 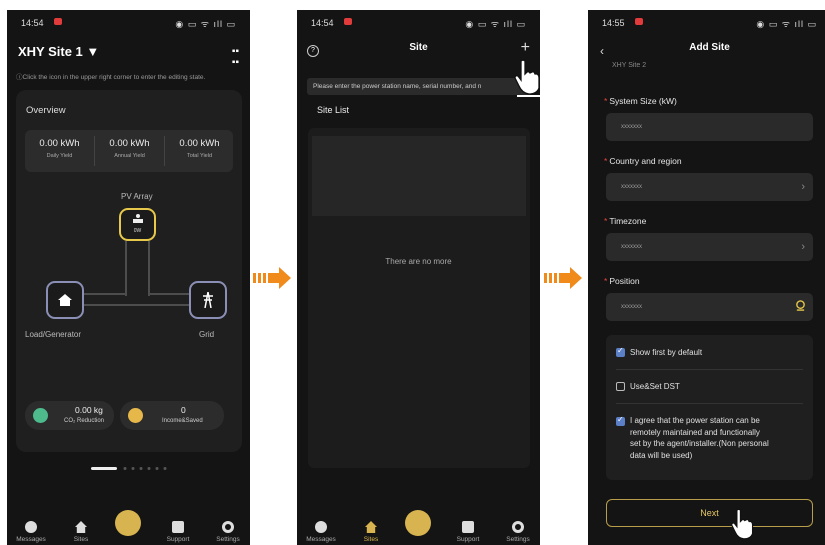 I want to click on annual-yield: 0.00 kWh Annual Yield, so click(x=129, y=148).